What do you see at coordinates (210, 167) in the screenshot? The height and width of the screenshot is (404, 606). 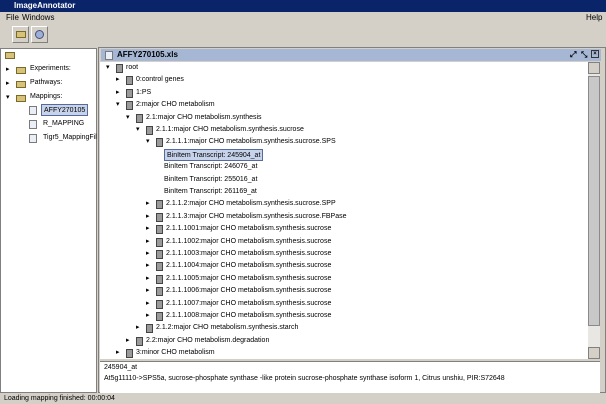 I see `tree-bin-item: BinItem Transcript: 246076_at` at bounding box center [210, 167].